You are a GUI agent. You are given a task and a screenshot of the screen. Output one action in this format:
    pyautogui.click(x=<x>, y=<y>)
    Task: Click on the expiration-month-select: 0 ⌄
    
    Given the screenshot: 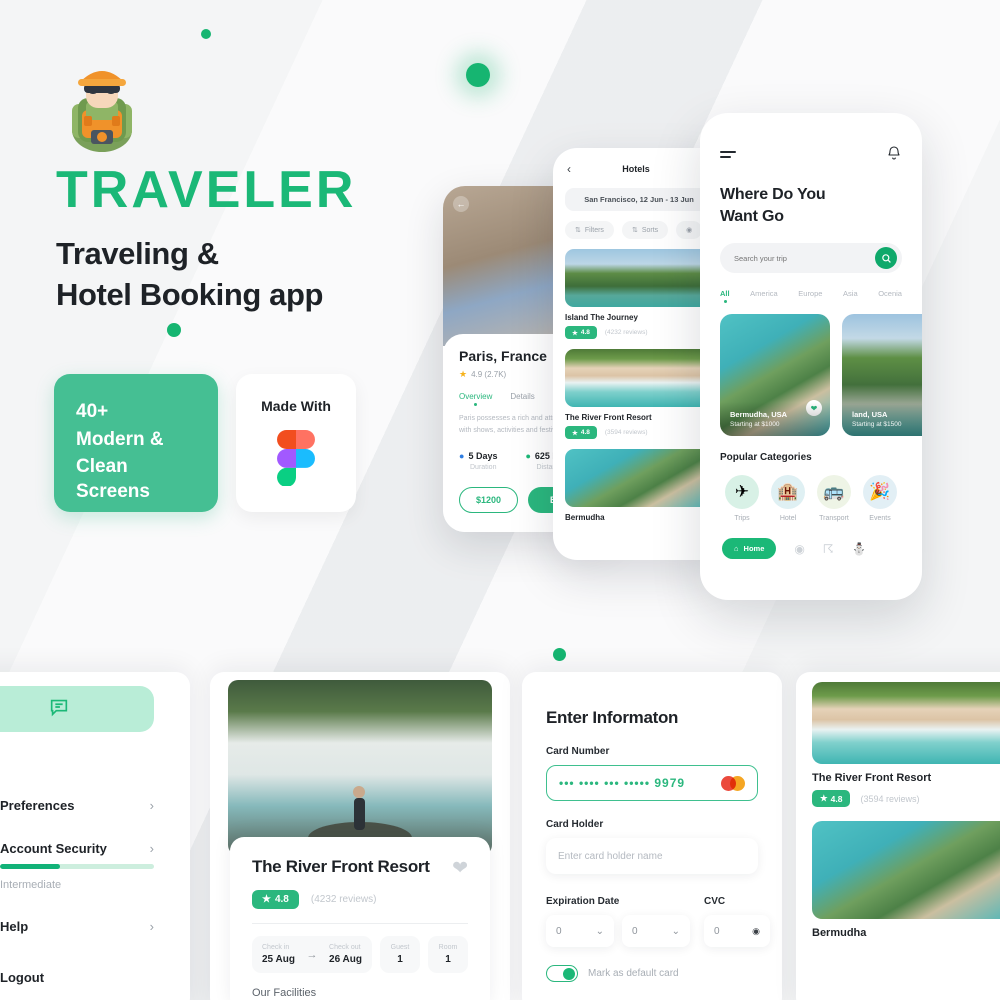 What is the action you would take?
    pyautogui.click(x=580, y=931)
    